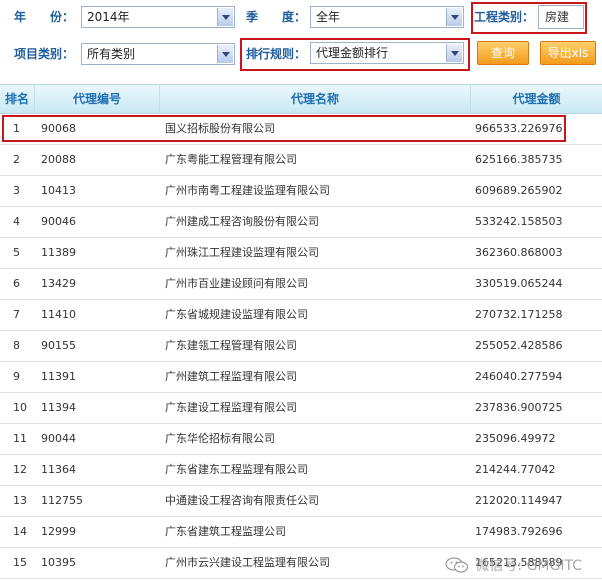 The image size is (602, 581). What do you see at coordinates (158, 54) in the screenshot?
I see `item-type-select: 所有类别` at bounding box center [158, 54].